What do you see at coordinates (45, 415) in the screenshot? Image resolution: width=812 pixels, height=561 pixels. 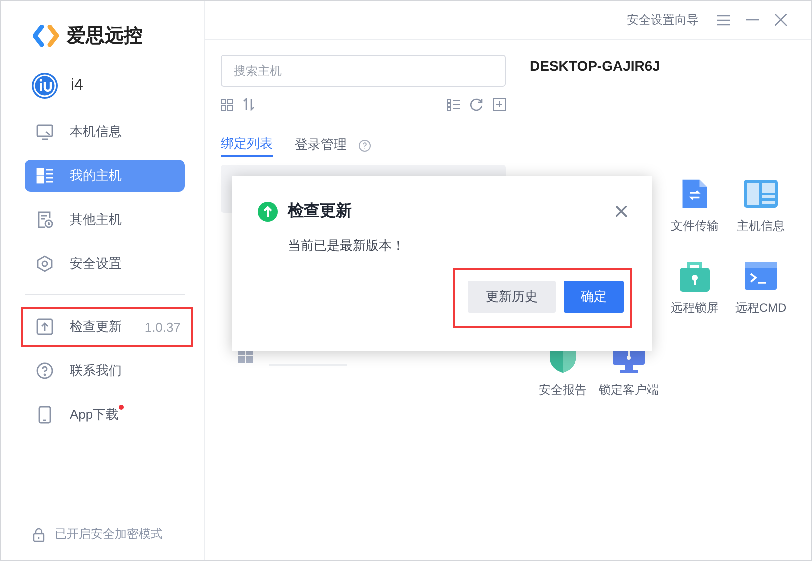 I see `phone-icon` at bounding box center [45, 415].